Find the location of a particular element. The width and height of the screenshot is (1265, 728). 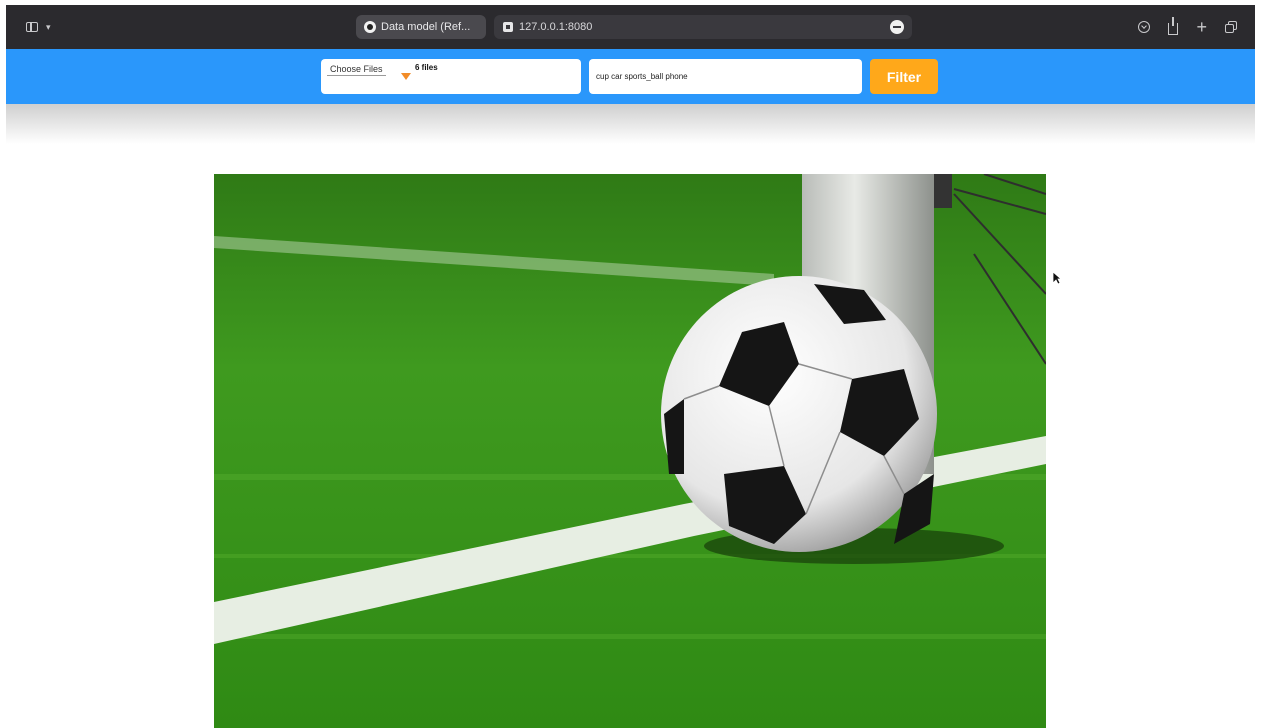

browser-toolbar: ▾ Data model (Ref... 127.0.0.1:8080 + is located at coordinates (630, 27).